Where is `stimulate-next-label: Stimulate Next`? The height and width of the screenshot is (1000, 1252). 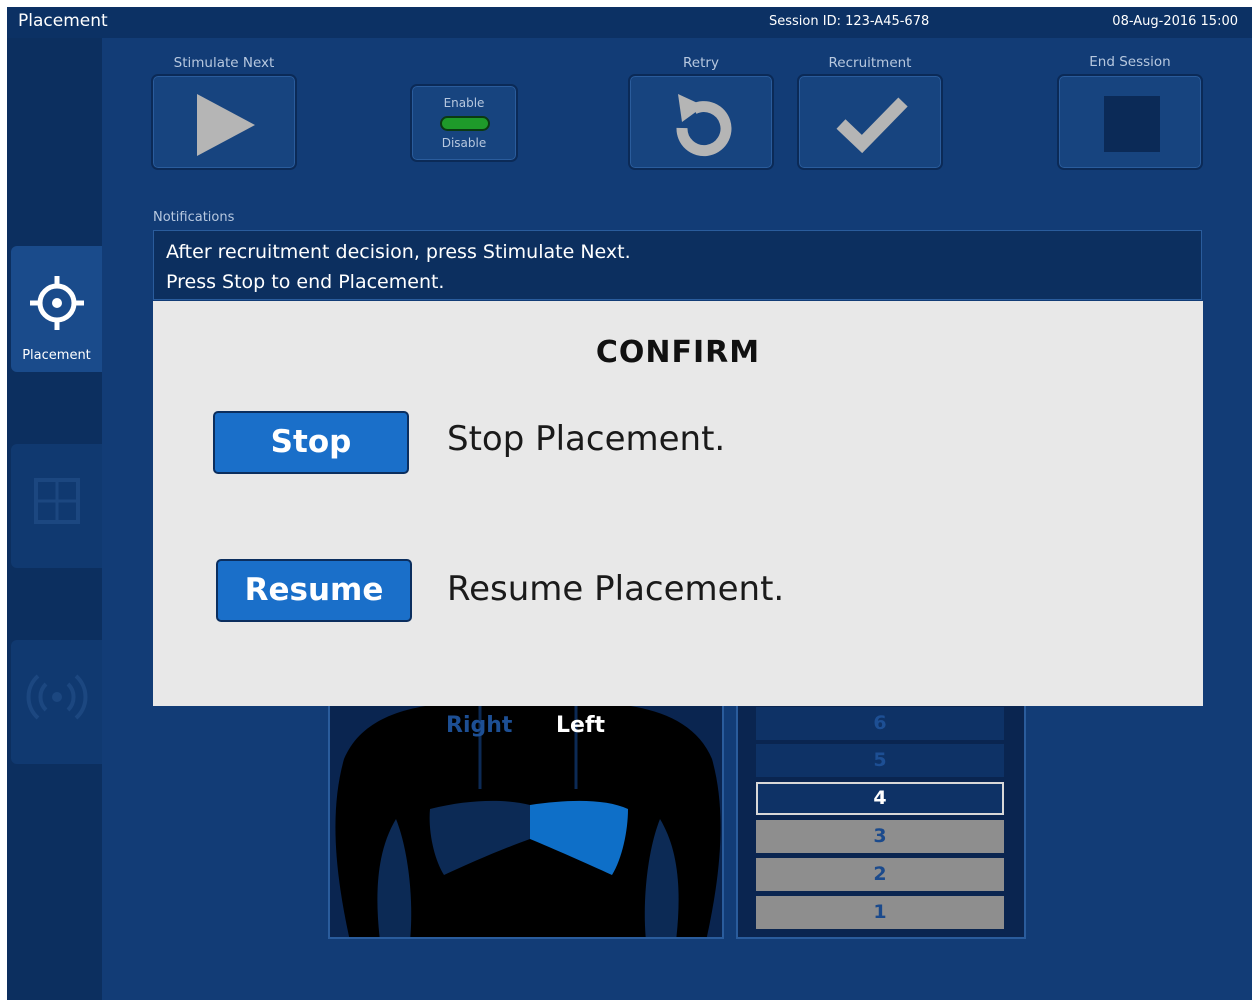 stimulate-next-label: Stimulate Next is located at coordinates (224, 63).